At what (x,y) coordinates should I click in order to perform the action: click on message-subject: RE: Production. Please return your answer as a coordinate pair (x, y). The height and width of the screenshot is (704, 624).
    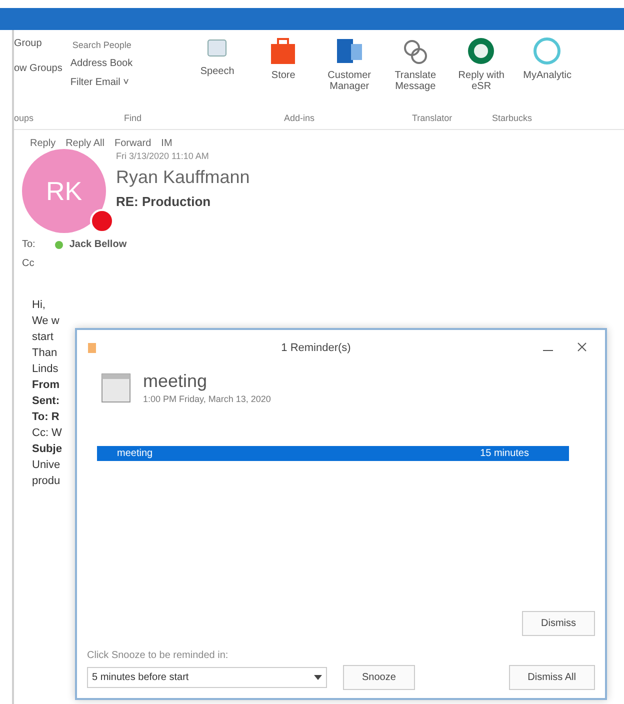
    Looking at the image, I should click on (164, 201).